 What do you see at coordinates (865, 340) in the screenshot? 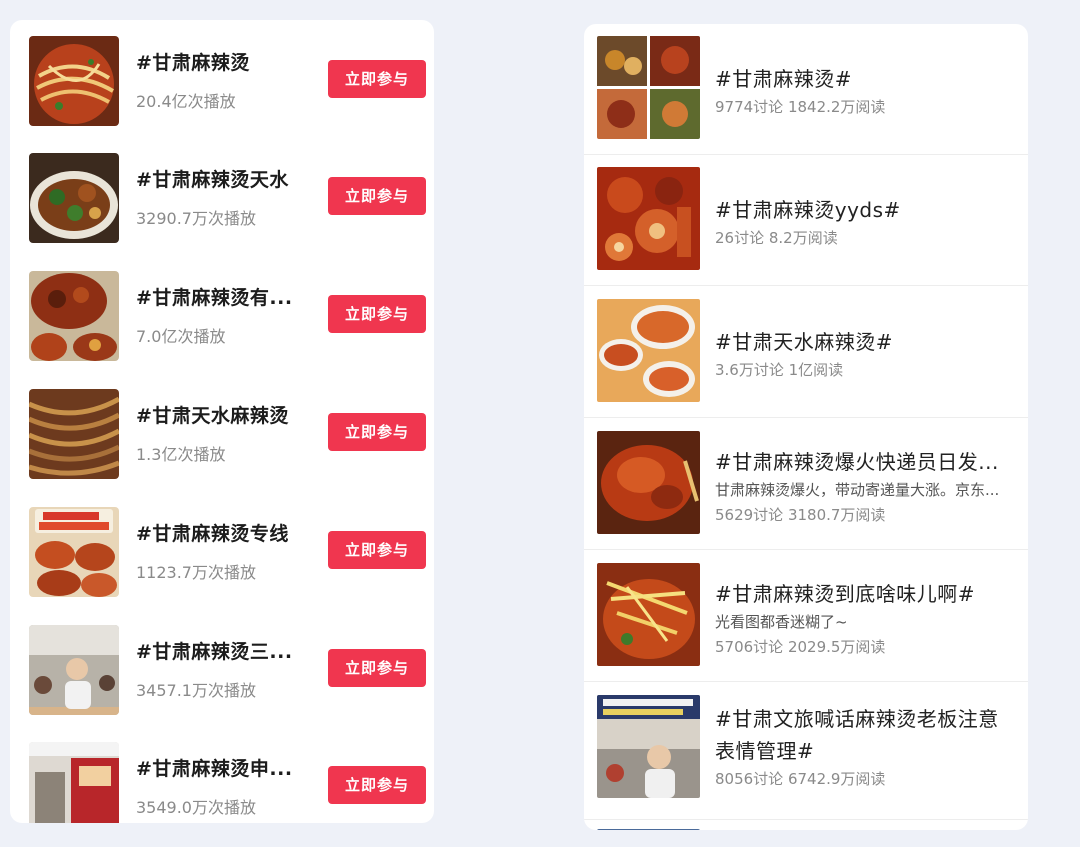
I see `topic-title: #甘肃天水麻辣烫#` at bounding box center [865, 340].